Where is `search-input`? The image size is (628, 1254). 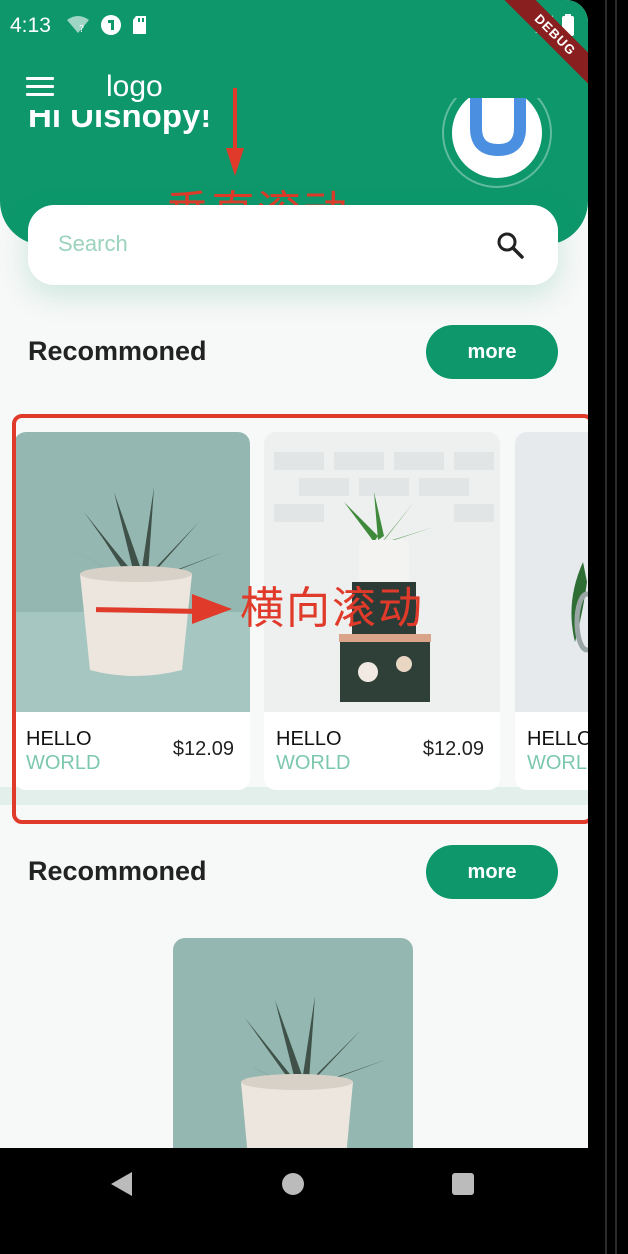 search-input is located at coordinates (258, 244).